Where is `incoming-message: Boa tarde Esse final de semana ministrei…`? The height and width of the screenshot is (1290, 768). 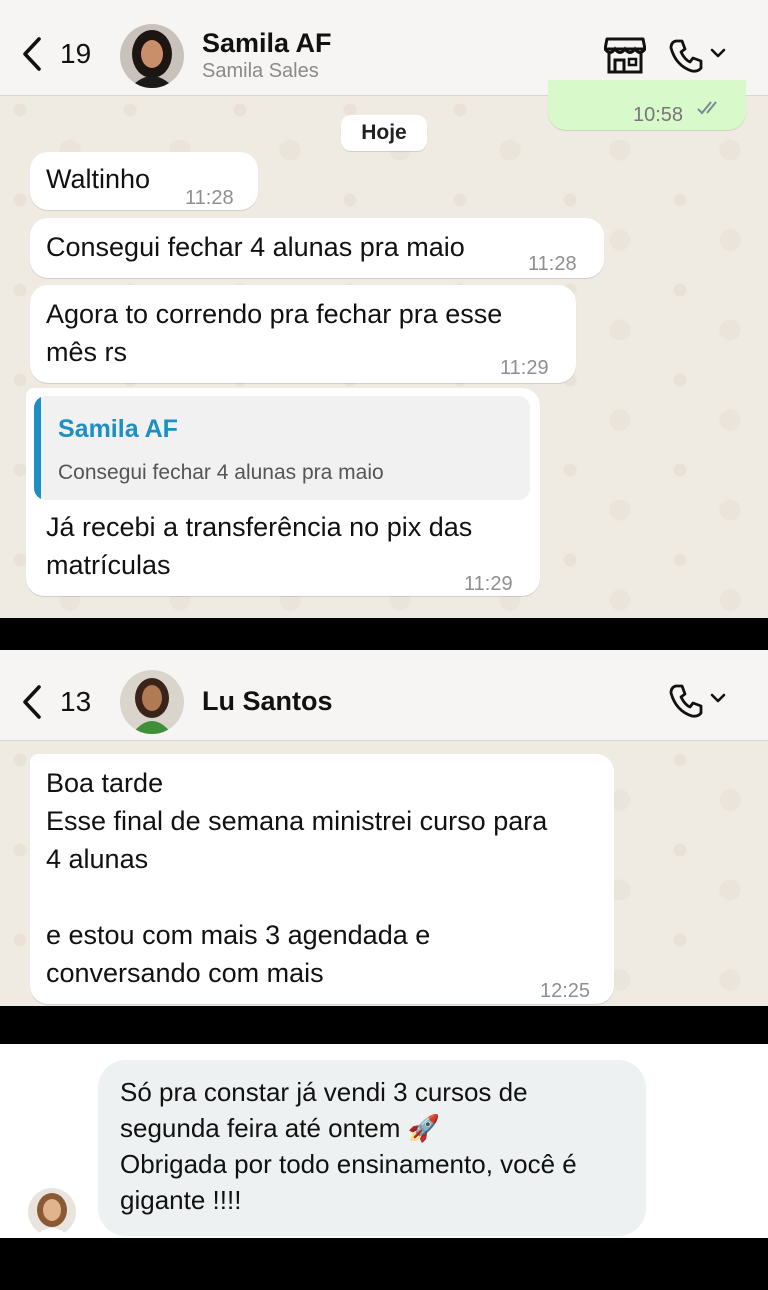 incoming-message: Boa tarde Esse final de semana ministrei… is located at coordinates (322, 879).